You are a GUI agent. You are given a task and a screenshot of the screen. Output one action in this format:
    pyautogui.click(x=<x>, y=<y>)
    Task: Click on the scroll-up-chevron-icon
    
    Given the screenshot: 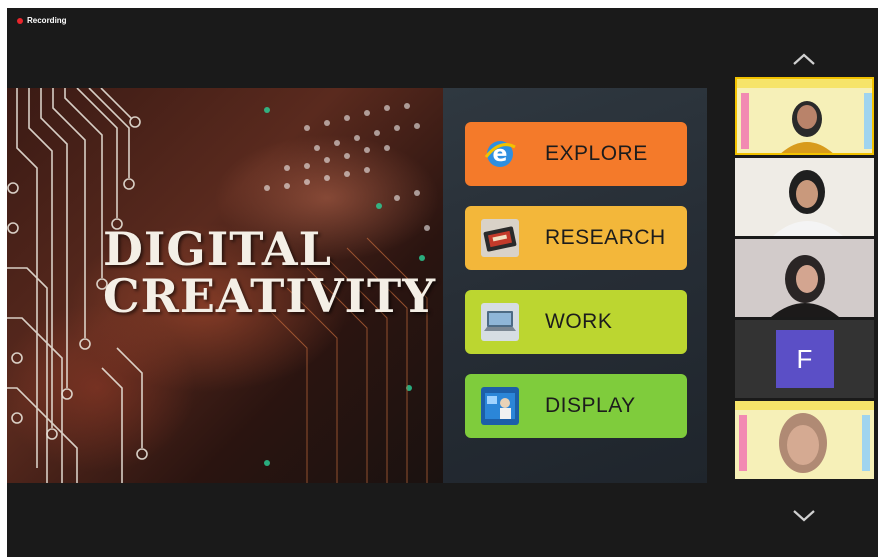 What is the action you would take?
    pyautogui.click(x=804, y=59)
    